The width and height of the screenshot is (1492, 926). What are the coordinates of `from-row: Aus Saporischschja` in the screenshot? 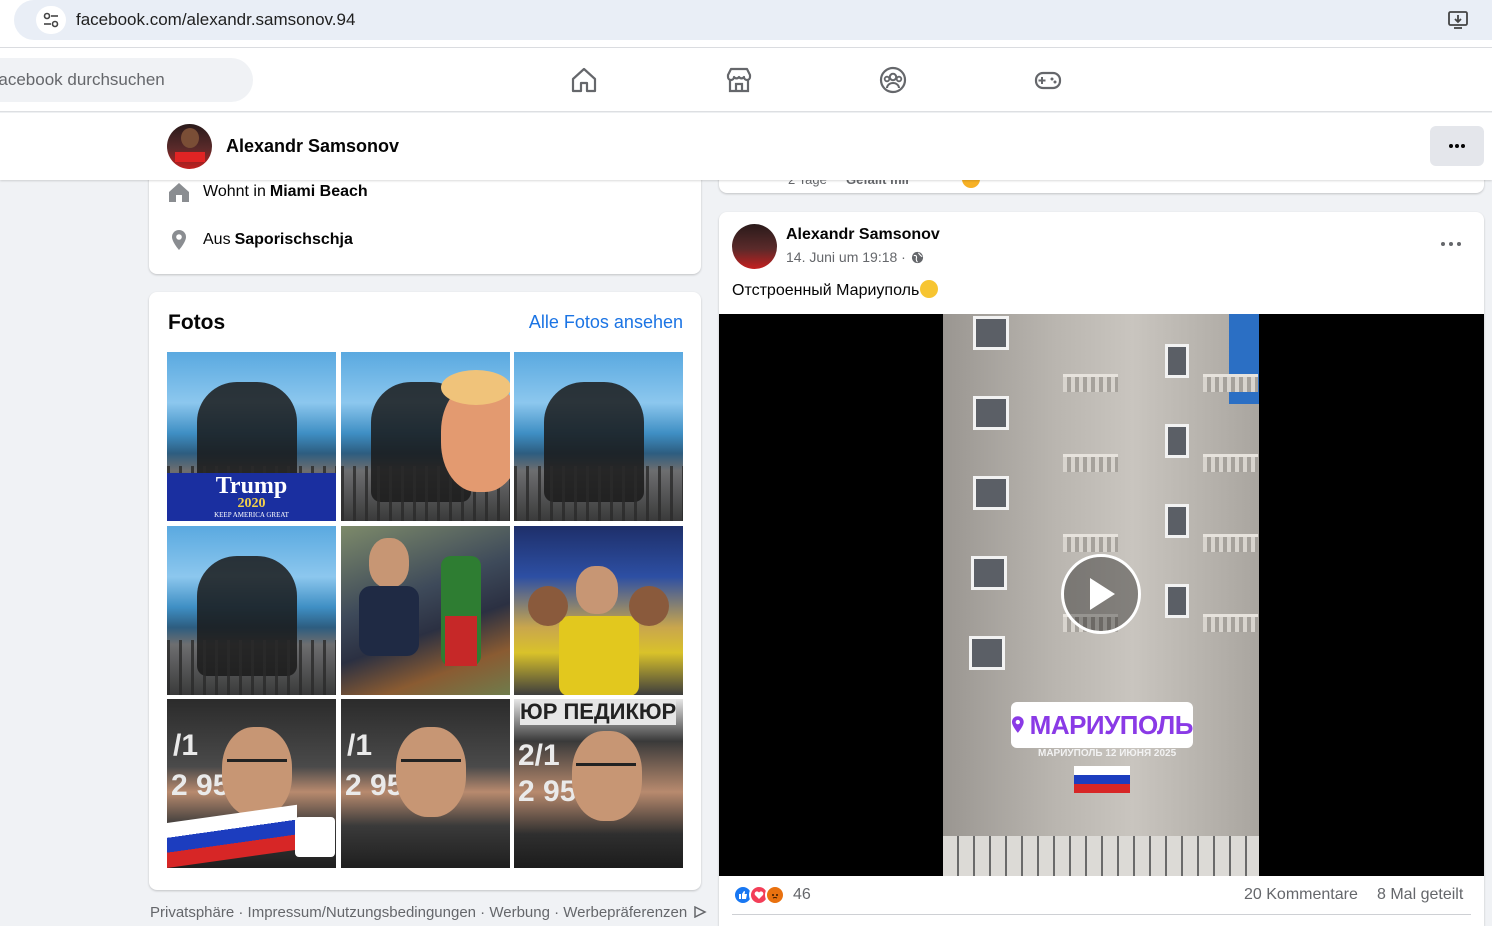 It's located at (260, 240).